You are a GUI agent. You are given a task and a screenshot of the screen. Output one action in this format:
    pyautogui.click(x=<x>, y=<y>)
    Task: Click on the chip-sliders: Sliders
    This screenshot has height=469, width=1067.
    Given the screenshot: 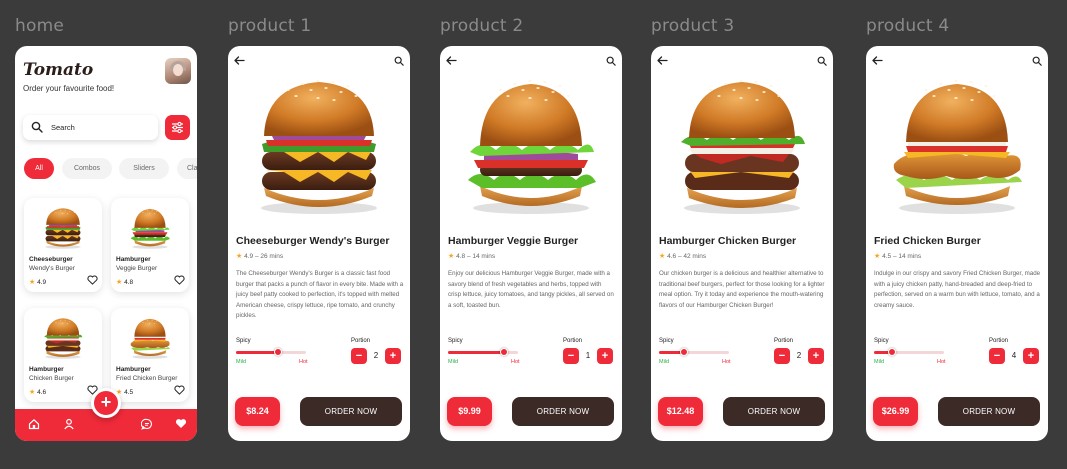 What is the action you would take?
    pyautogui.click(x=144, y=168)
    